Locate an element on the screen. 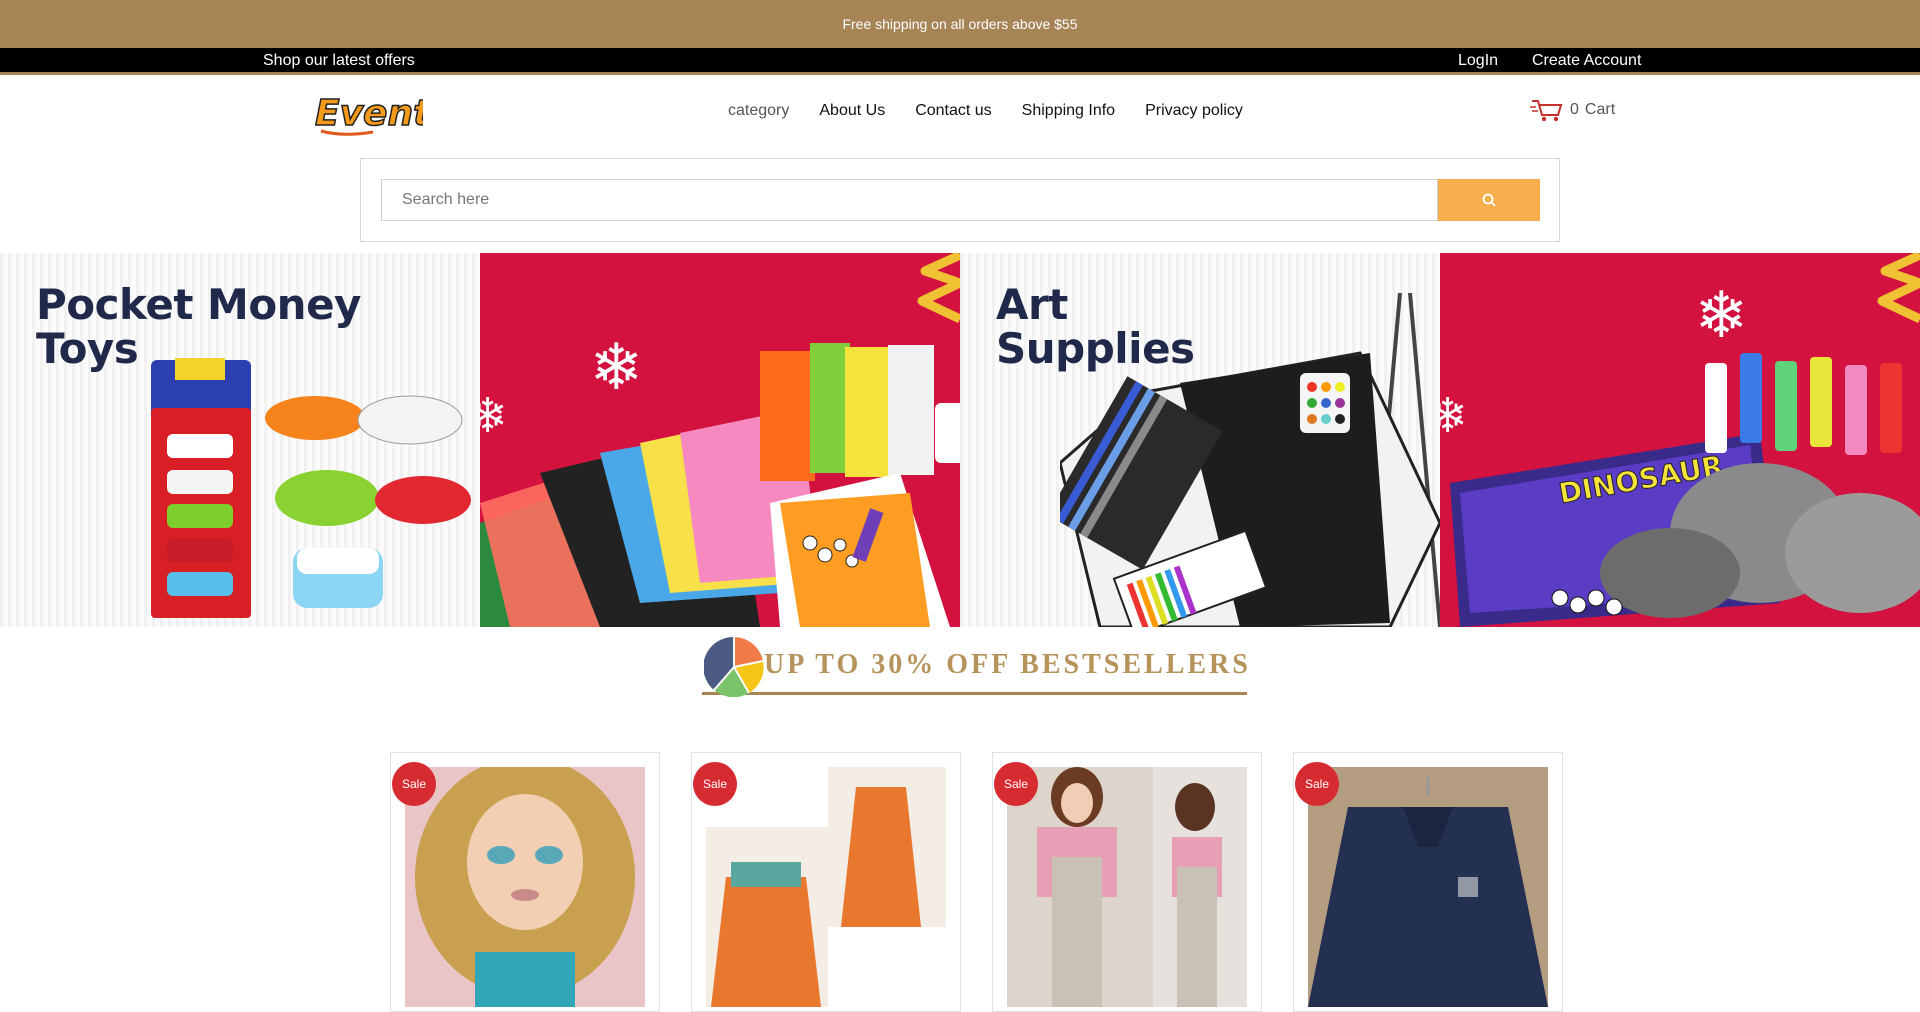 The width and height of the screenshot is (1920, 1012). nav-privacy-policy: Privacy policy is located at coordinates (1194, 111).